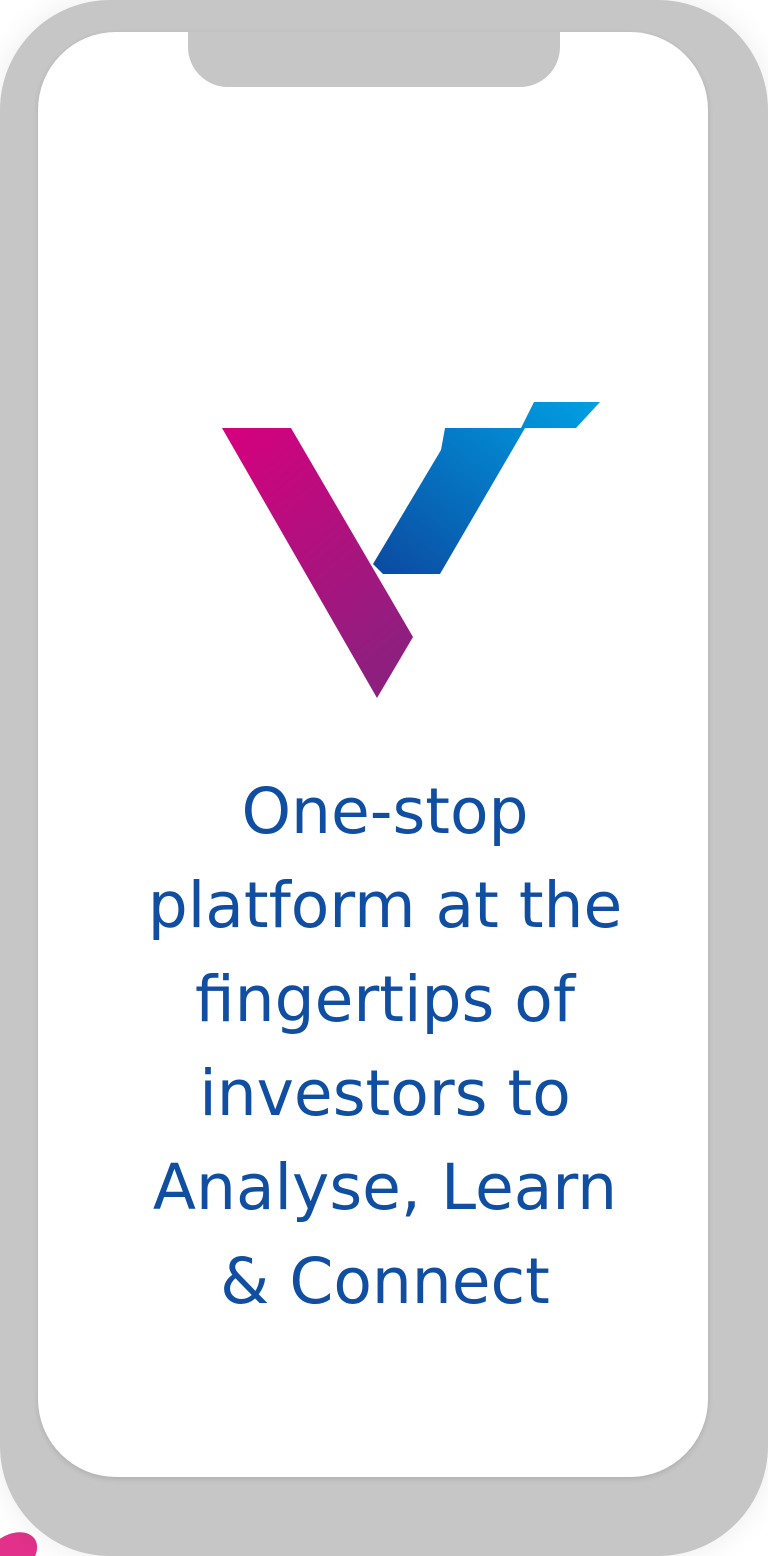  What do you see at coordinates (385, 1093) in the screenshot?
I see `tagline-line-4: investors to` at bounding box center [385, 1093].